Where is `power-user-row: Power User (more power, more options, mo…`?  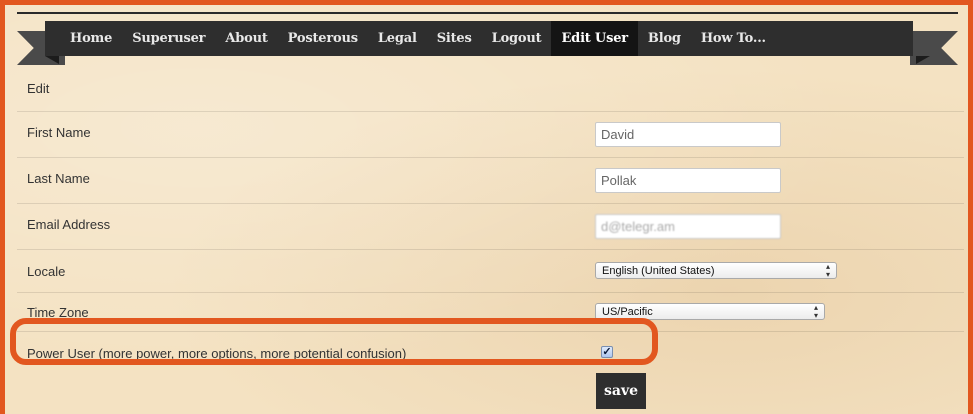 power-user-row: Power User (more power, more options, mo… is located at coordinates (490, 351).